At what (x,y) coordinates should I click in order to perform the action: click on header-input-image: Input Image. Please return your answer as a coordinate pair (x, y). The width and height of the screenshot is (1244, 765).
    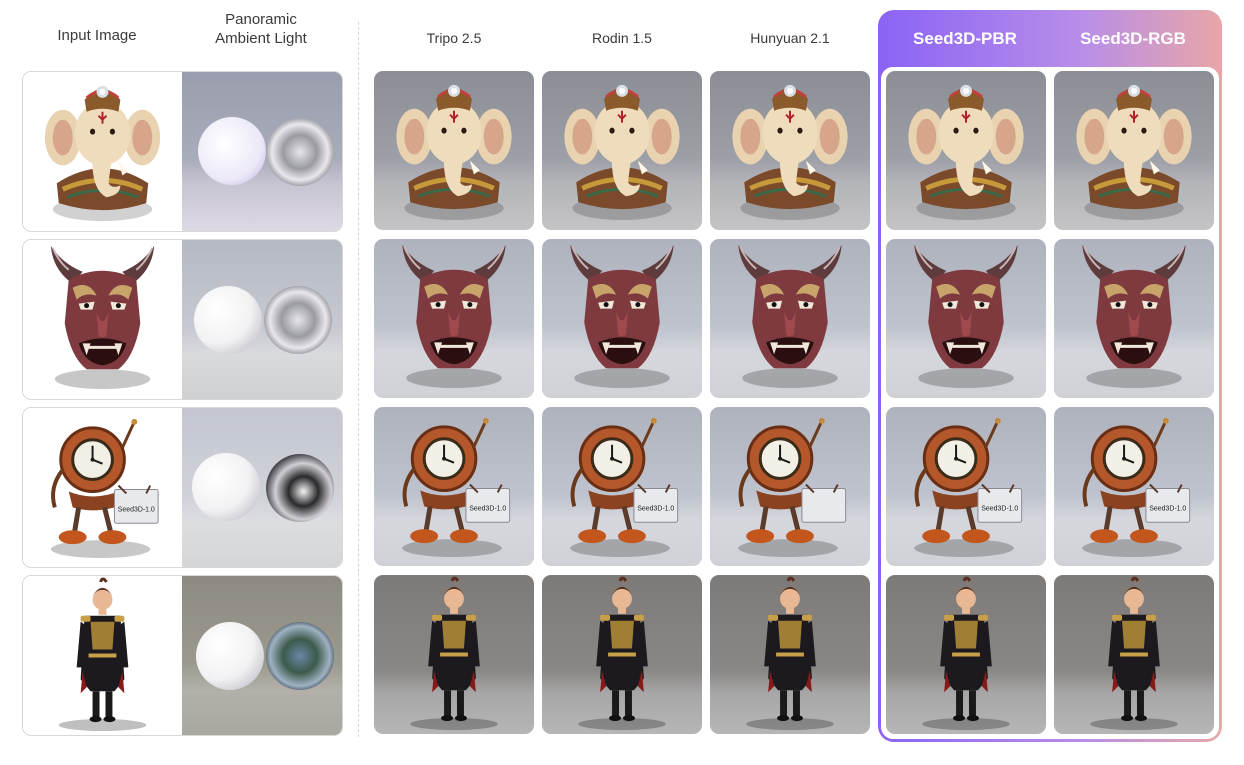
    Looking at the image, I should click on (97, 35).